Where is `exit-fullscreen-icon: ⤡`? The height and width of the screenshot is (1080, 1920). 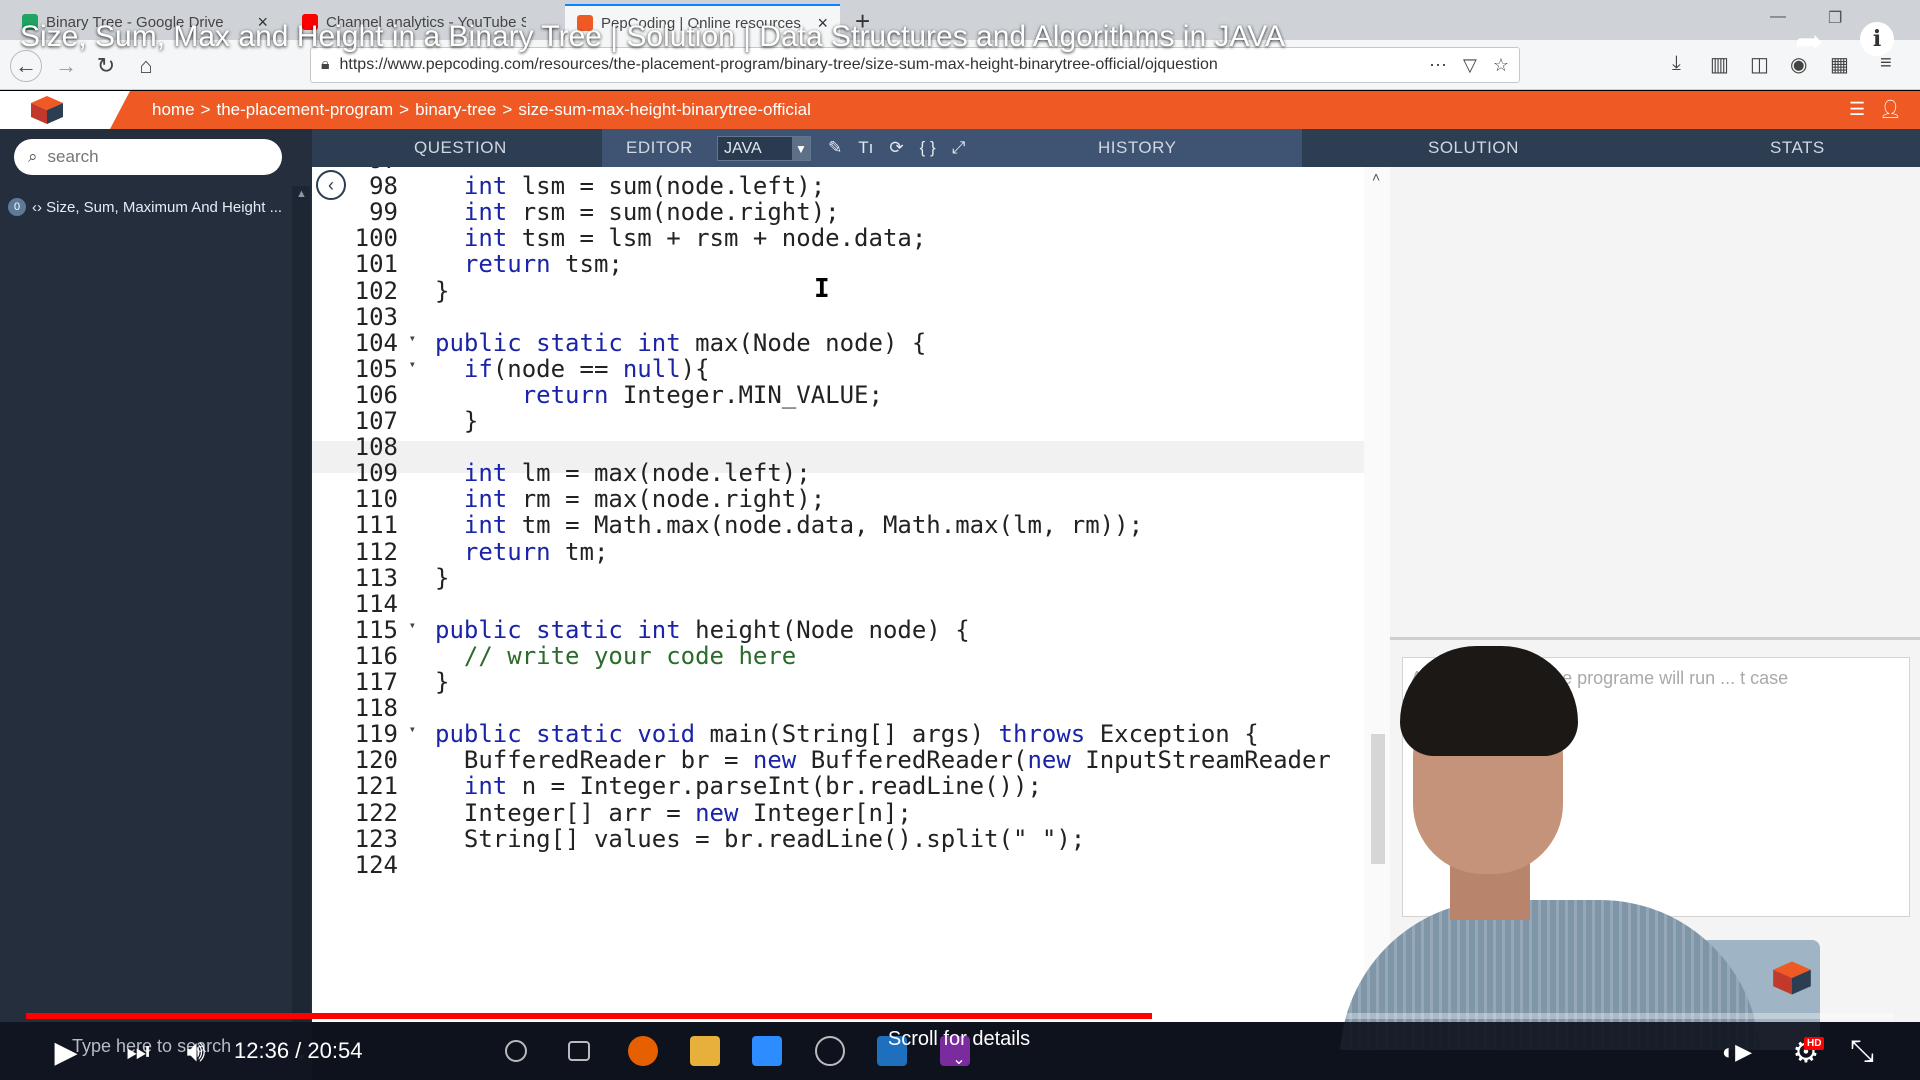 exit-fullscreen-icon: ⤡ is located at coordinates (1862, 1052).